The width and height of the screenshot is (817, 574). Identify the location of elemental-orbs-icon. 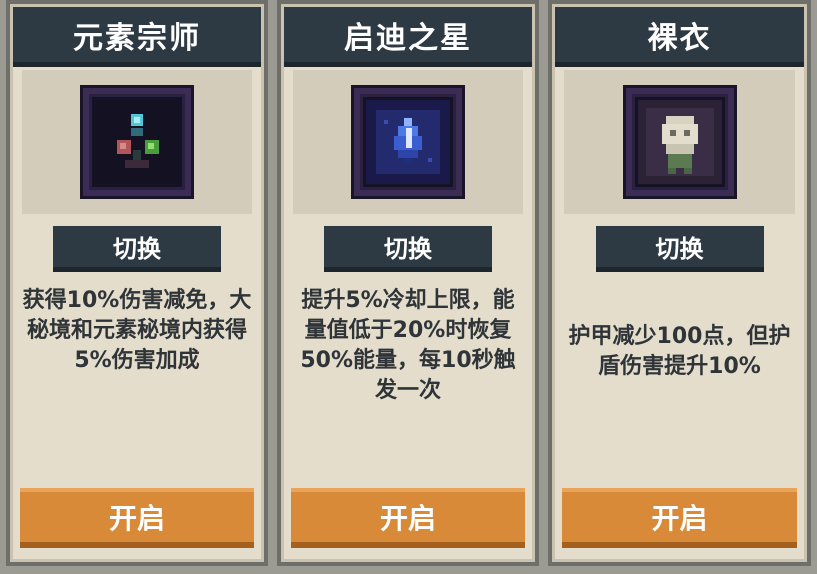
(137, 142).